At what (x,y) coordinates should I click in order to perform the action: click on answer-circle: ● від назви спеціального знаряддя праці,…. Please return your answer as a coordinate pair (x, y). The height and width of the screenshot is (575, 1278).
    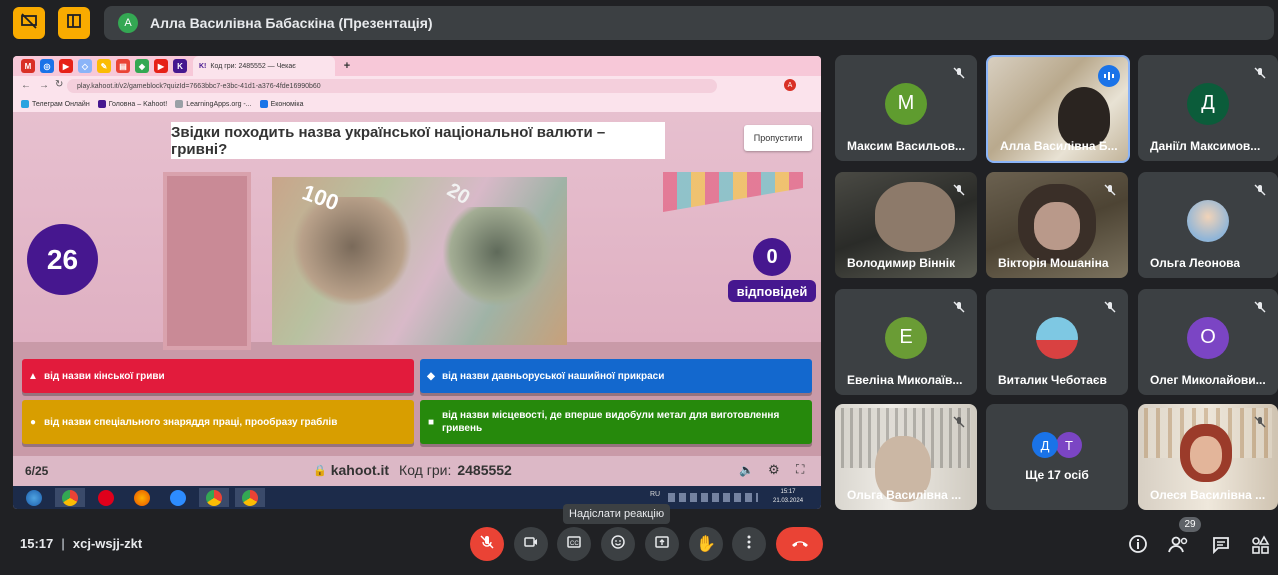
    Looking at the image, I should click on (218, 422).